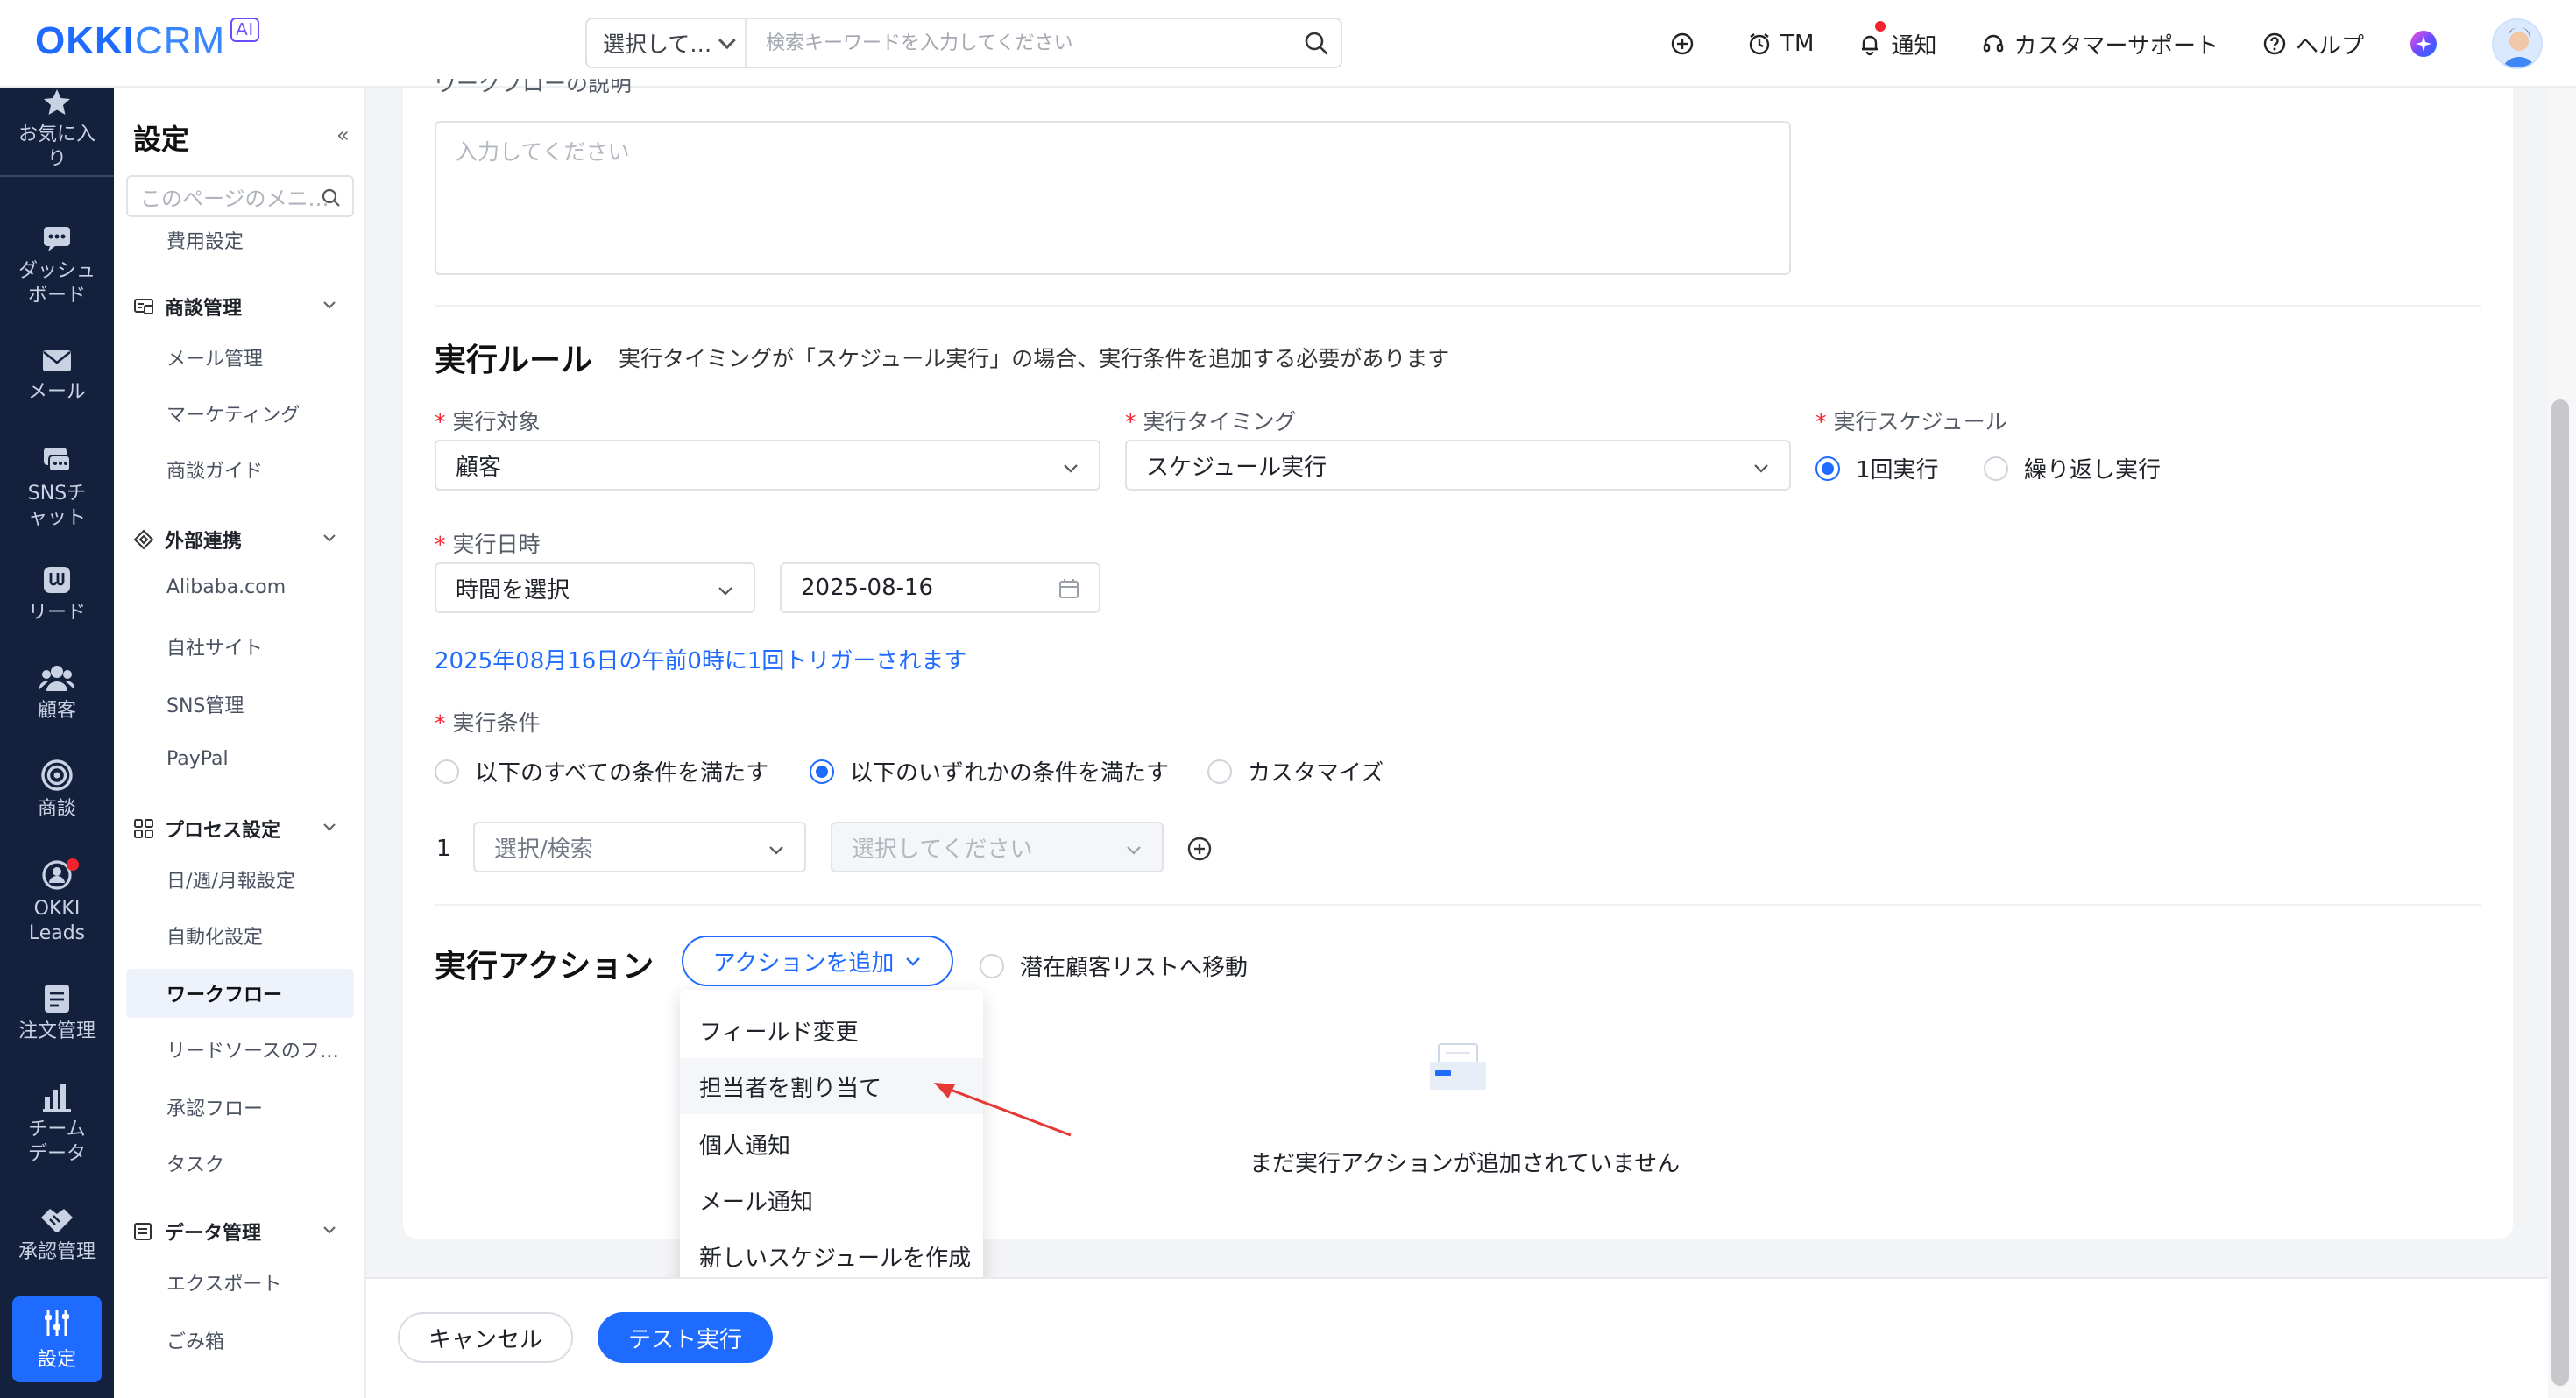 This screenshot has height=1398, width=2576. I want to click on menu-link-automation: 自動化設定, so click(214, 935).